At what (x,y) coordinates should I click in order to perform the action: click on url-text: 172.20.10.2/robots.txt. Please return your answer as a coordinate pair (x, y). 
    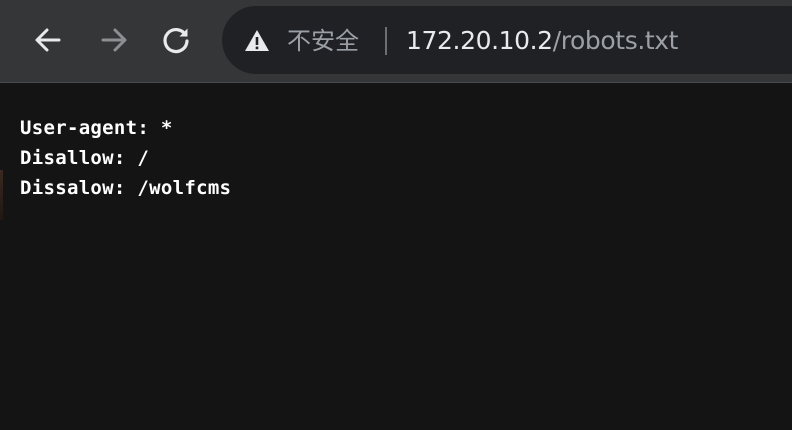
    Looking at the image, I should click on (542, 41).